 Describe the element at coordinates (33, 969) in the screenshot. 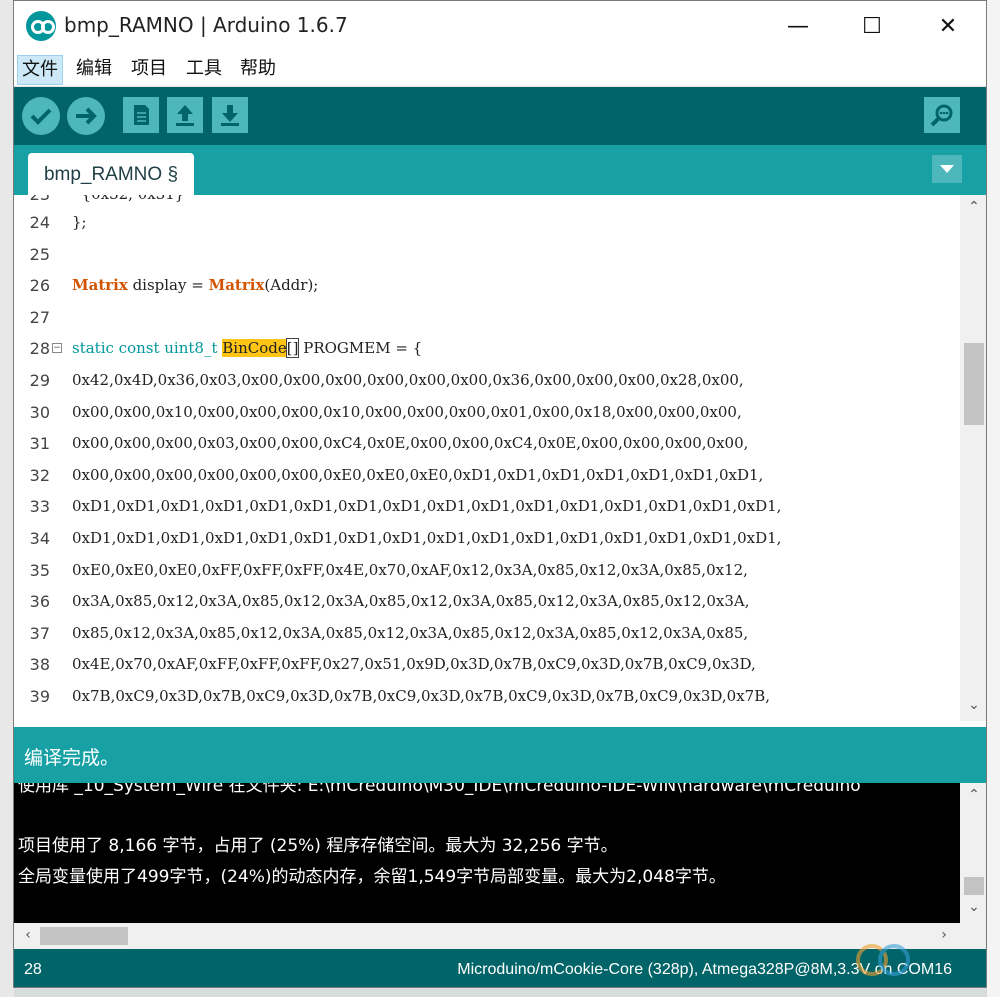

I see `current-line-number: 28` at that location.